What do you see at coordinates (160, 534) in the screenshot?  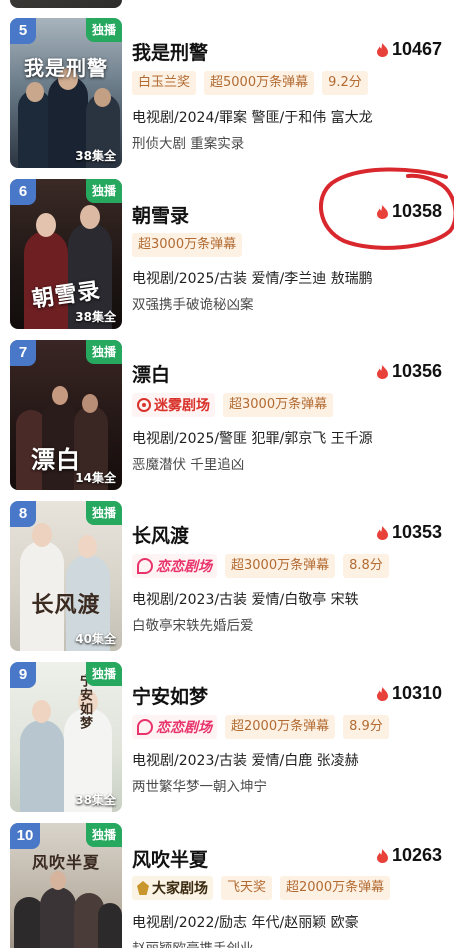 I see `drama-title: 长风渡` at bounding box center [160, 534].